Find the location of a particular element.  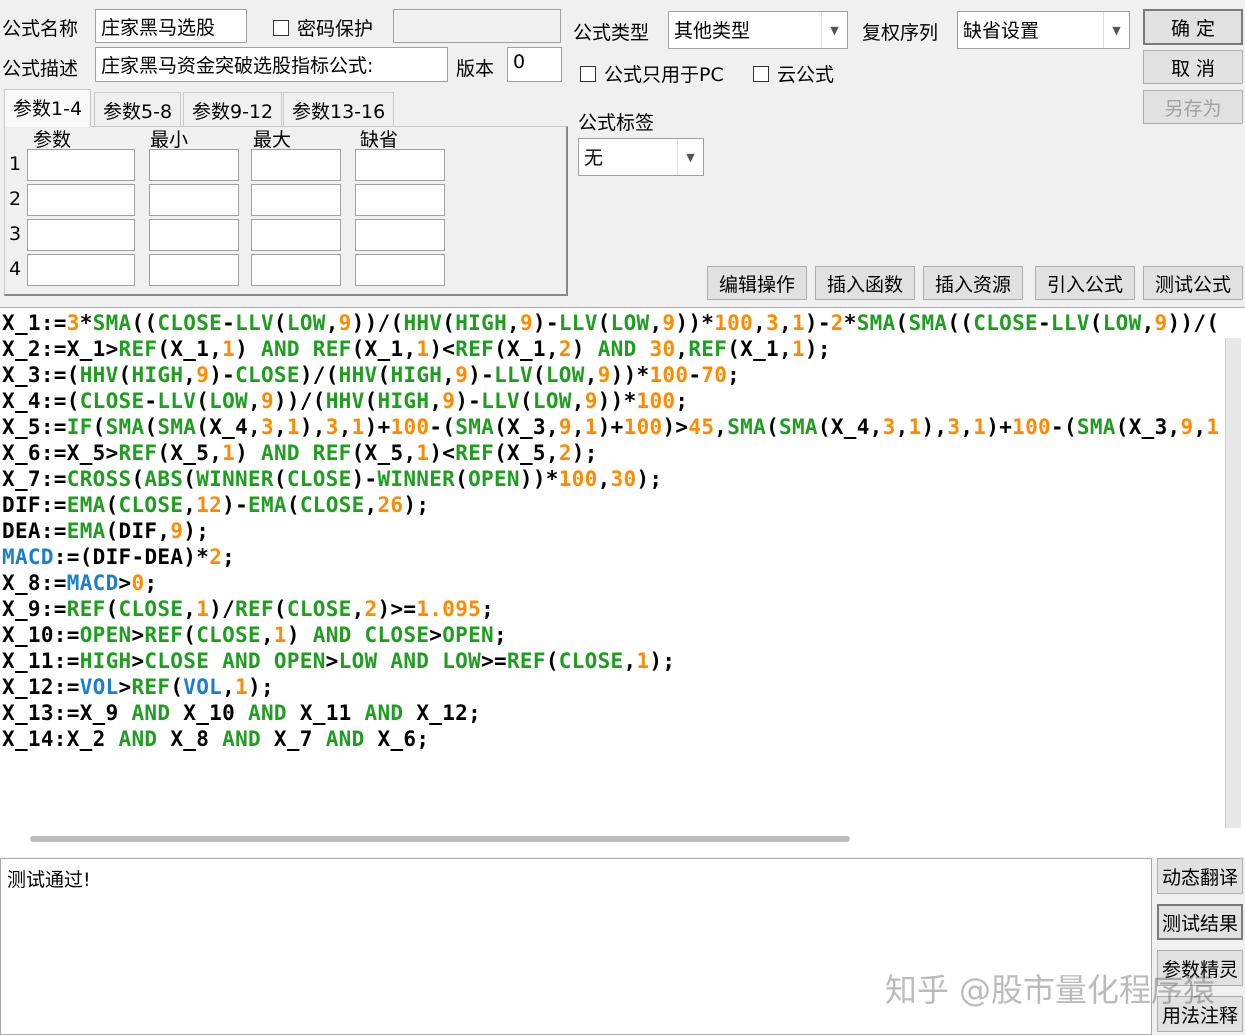

param-header-default: 缺省 is located at coordinates (379, 140).